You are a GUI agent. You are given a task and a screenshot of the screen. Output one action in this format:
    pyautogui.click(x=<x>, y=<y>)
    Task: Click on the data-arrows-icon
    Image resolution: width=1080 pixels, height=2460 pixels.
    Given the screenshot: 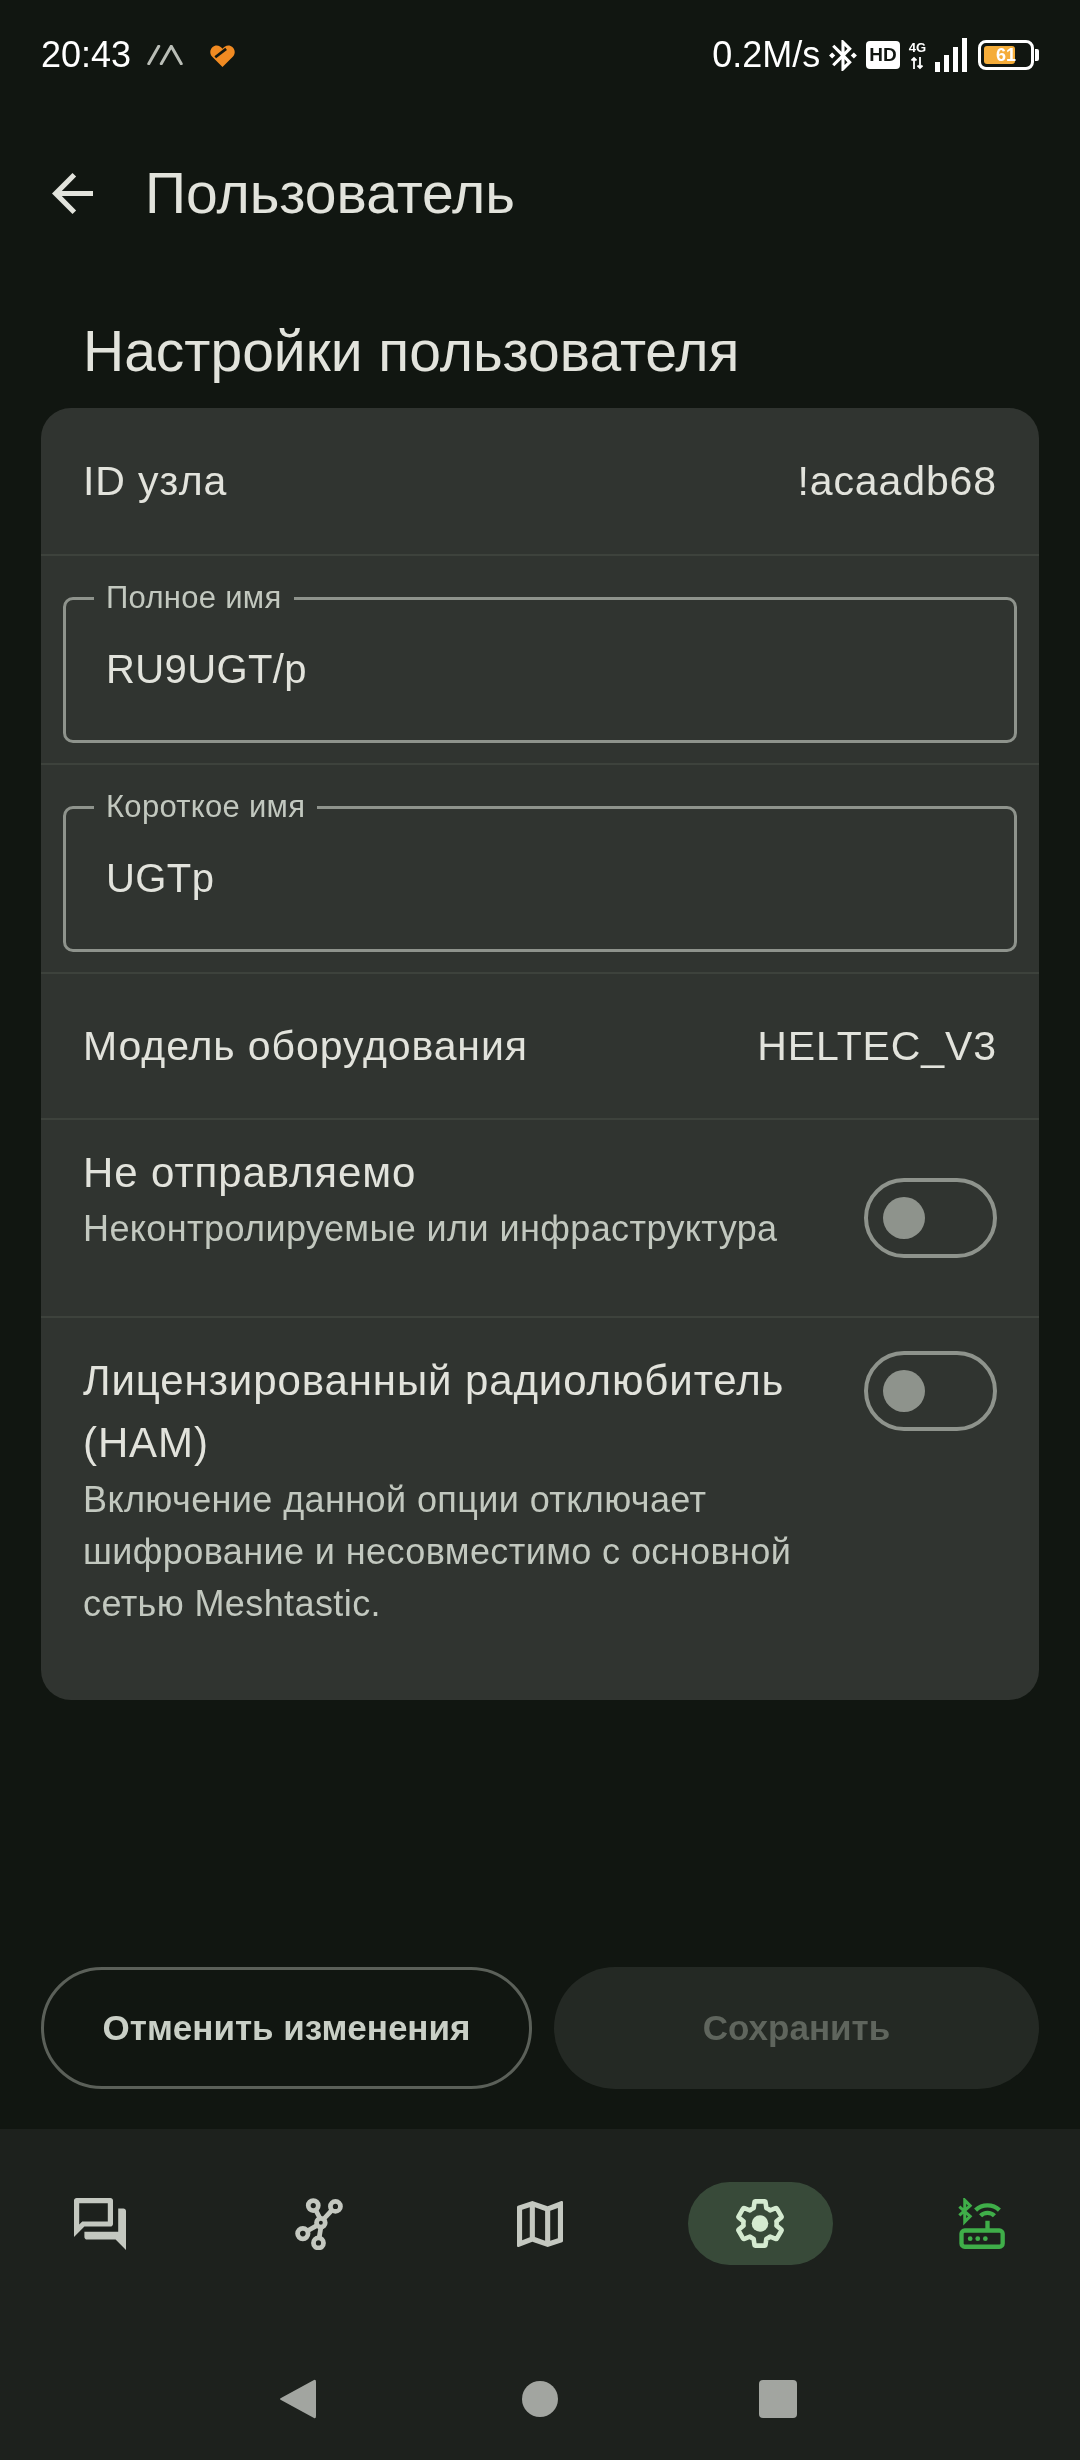 What is the action you would take?
    pyautogui.click(x=917, y=62)
    